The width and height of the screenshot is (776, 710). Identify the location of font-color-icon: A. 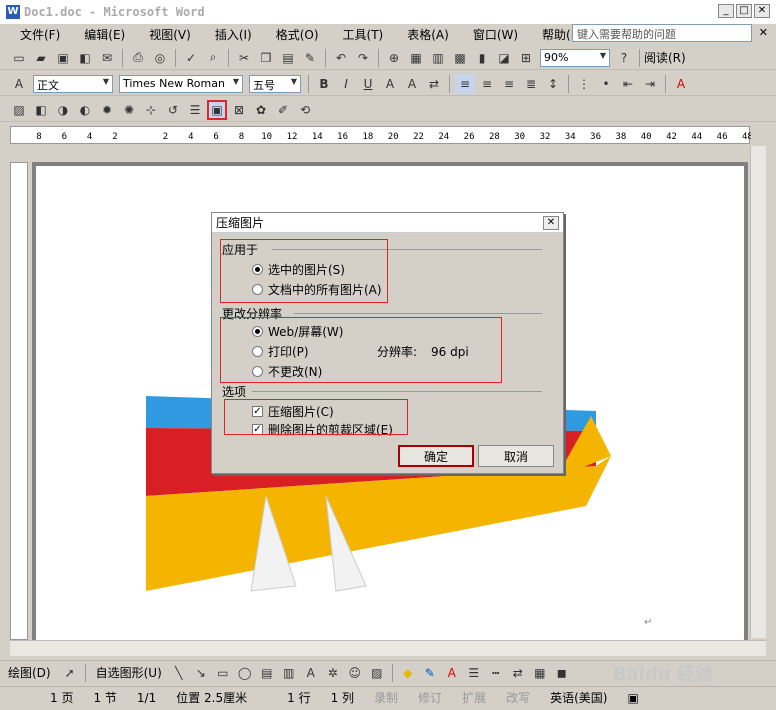
(681, 84).